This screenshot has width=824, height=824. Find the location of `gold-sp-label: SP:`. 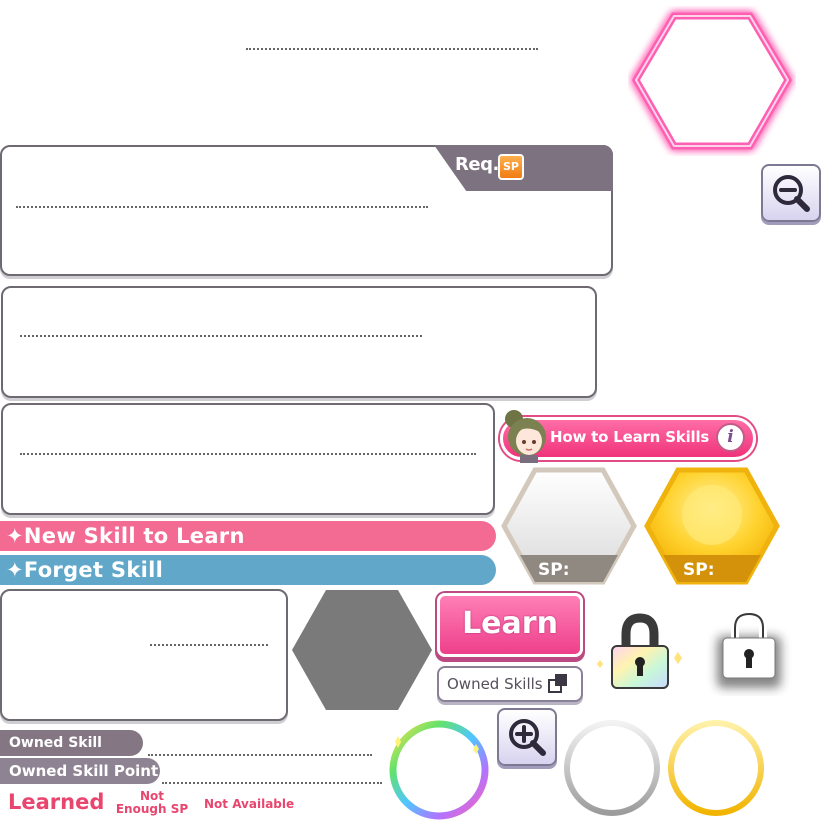

gold-sp-label: SP: is located at coordinates (699, 570).